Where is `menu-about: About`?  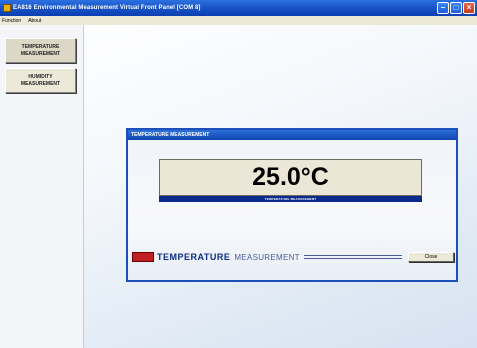 menu-about: About is located at coordinates (34, 21).